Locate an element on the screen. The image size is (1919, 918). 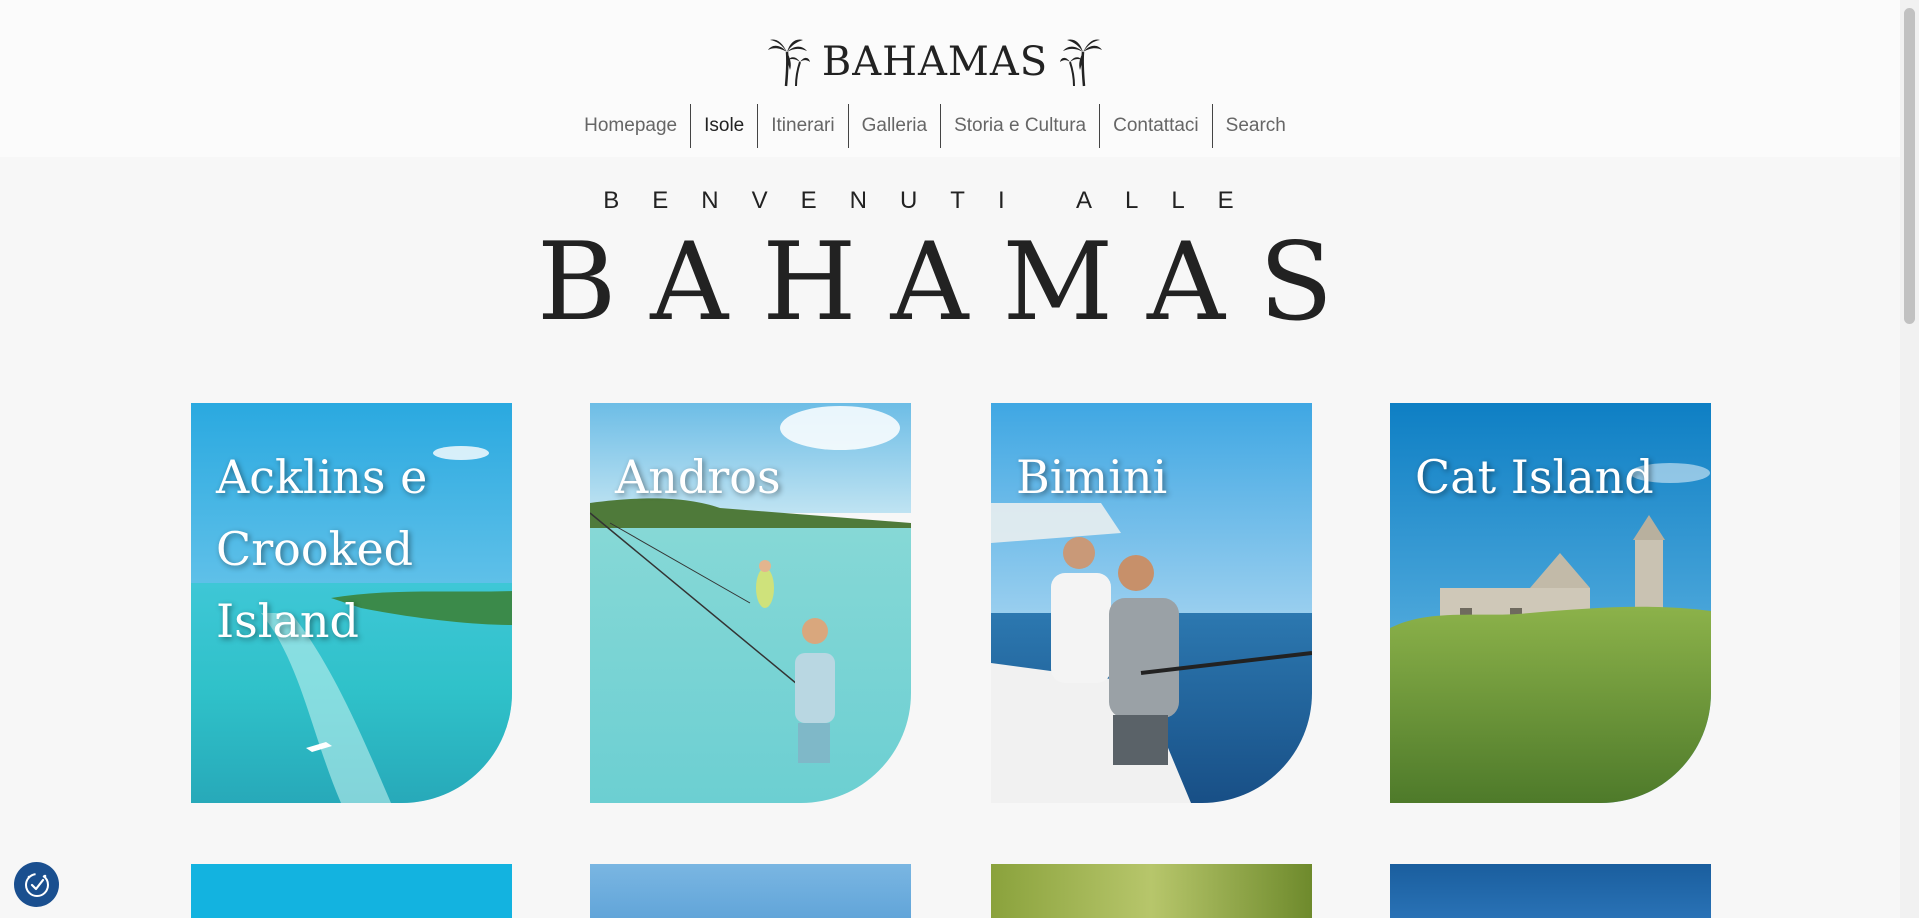
site-logo-text: BAHAMAS is located at coordinates (935, 62).